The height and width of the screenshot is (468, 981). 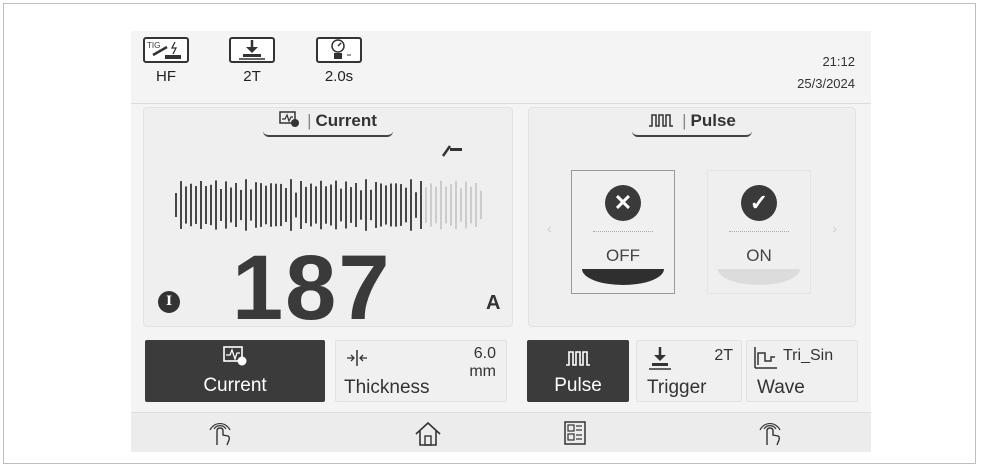 What do you see at coordinates (623, 203) in the screenshot?
I see `close-icon: ✕` at bounding box center [623, 203].